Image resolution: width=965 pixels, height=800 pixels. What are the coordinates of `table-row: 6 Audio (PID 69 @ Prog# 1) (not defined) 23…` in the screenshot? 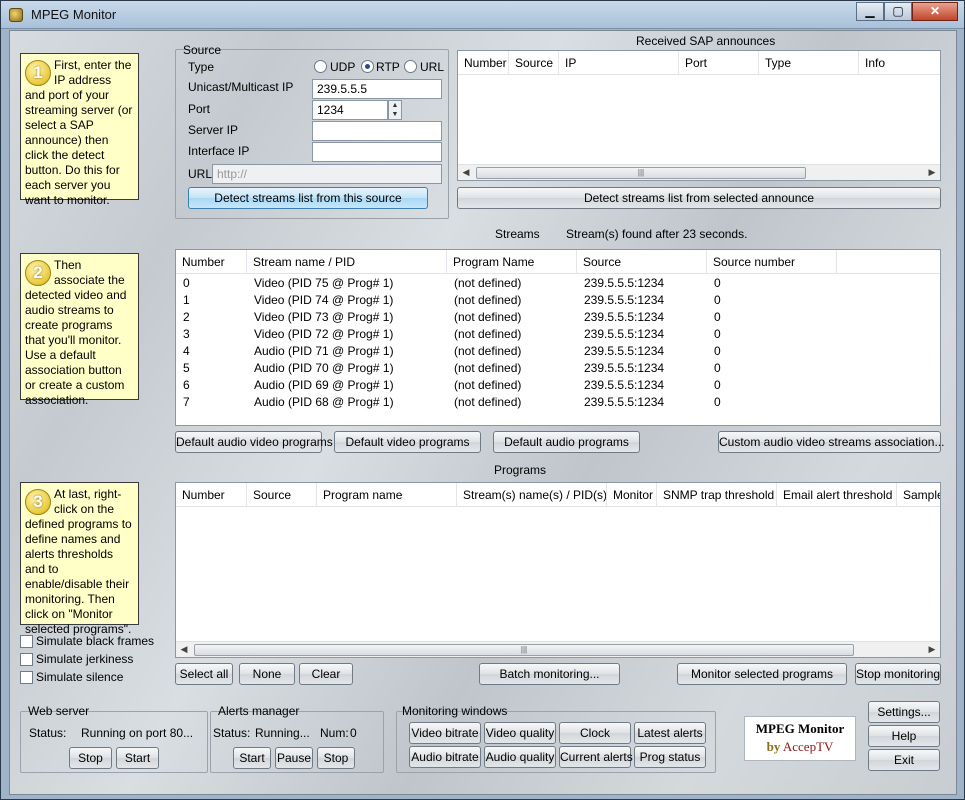 It's located at (558, 385).